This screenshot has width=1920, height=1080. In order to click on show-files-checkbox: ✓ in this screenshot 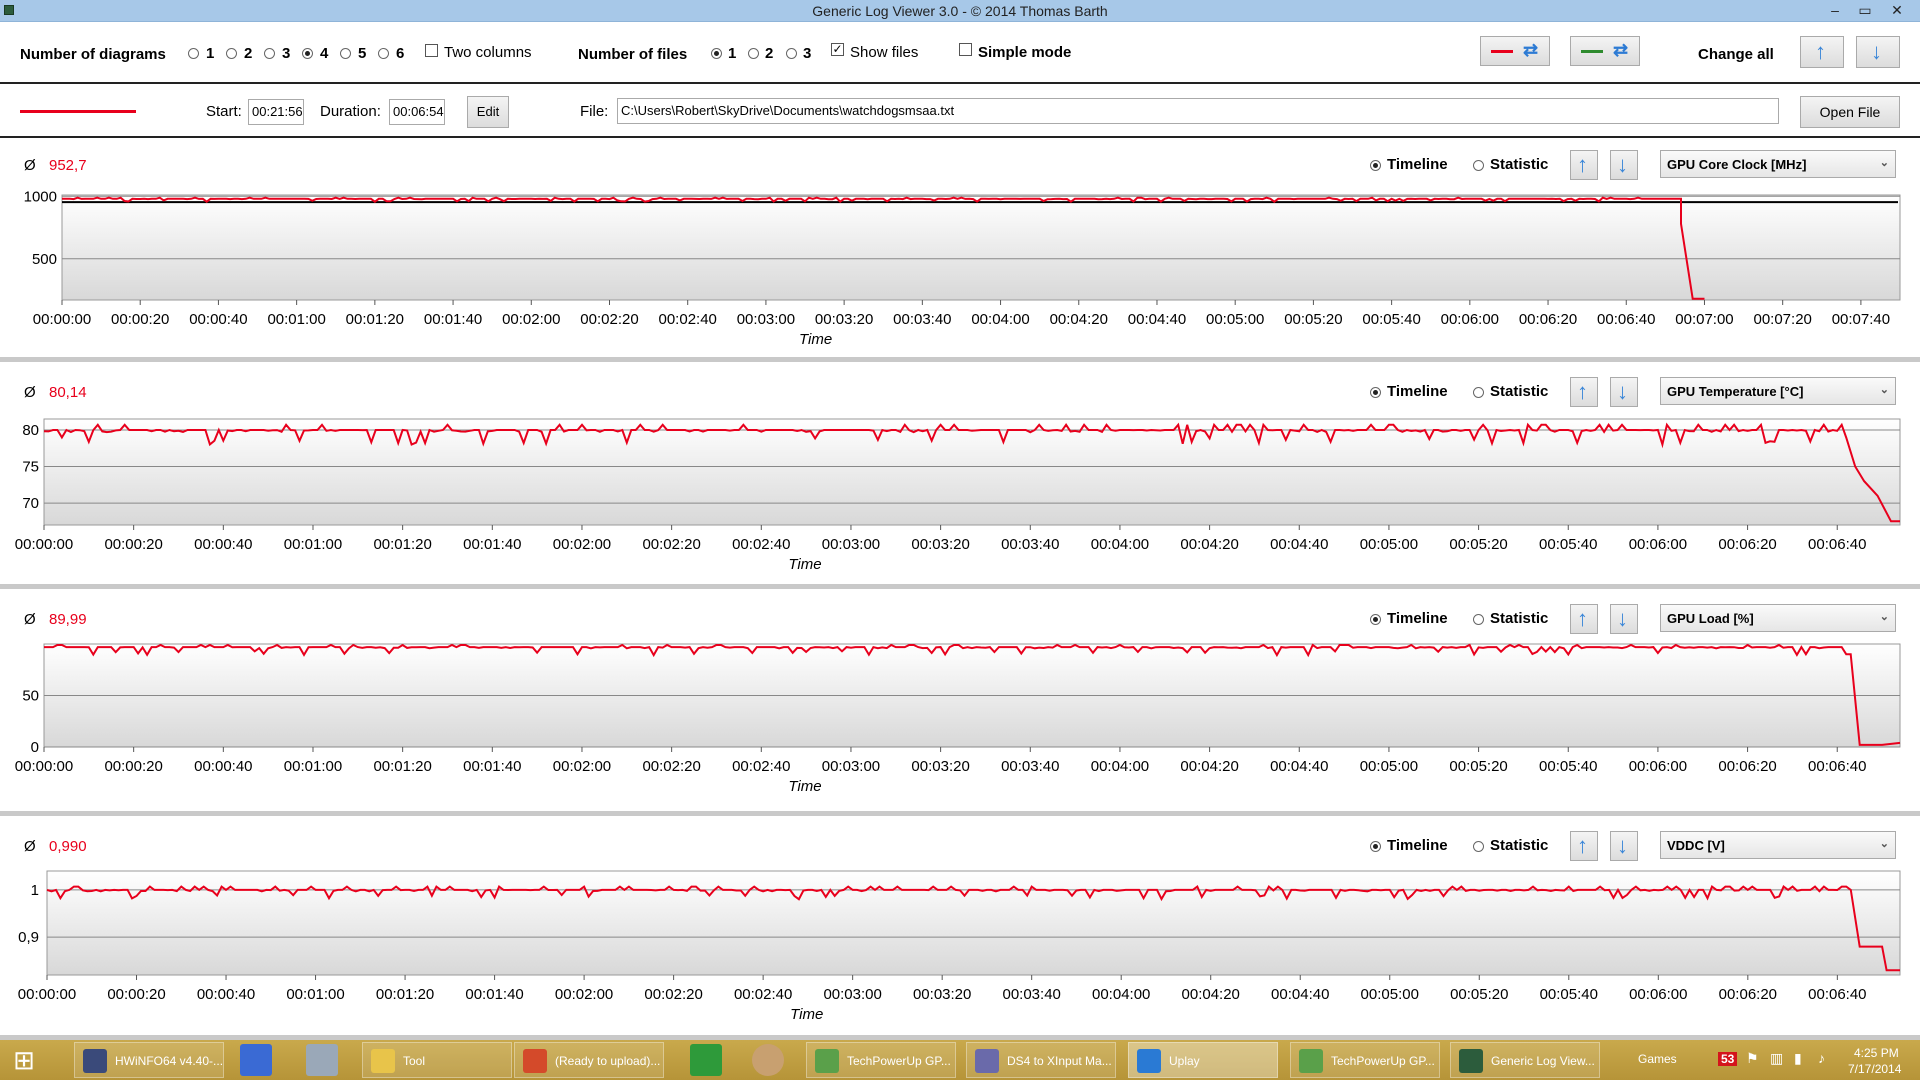, I will do `click(837, 49)`.